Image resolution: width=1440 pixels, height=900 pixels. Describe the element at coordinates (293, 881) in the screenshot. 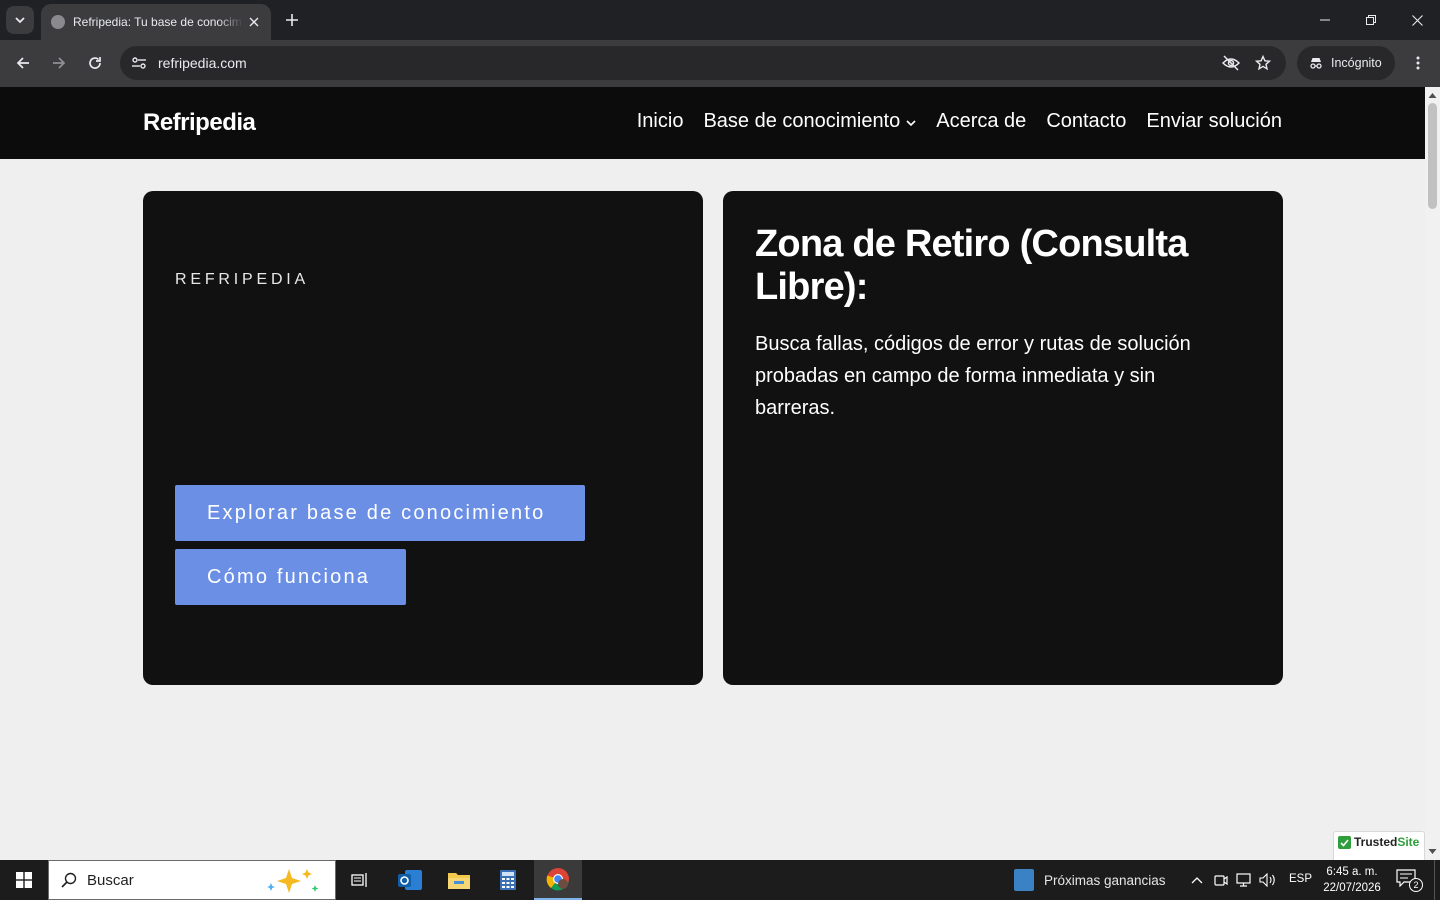

I see `sparkle-icon` at that location.